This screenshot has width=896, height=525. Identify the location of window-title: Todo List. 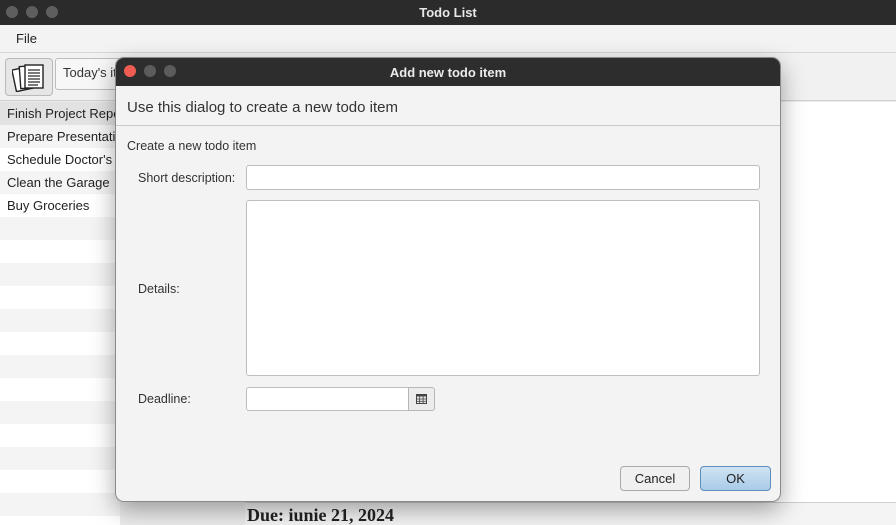
(448, 12).